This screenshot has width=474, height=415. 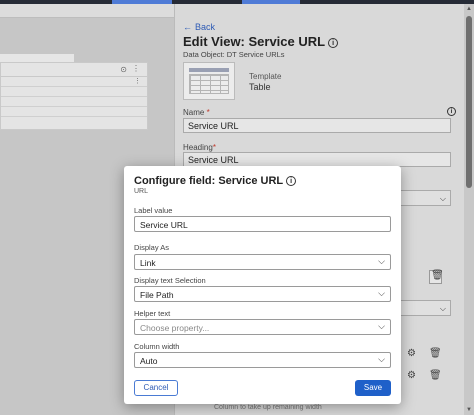 What do you see at coordinates (74, 70) in the screenshot?
I see `table-preview-header: ⊙ ⋮` at bounding box center [74, 70].